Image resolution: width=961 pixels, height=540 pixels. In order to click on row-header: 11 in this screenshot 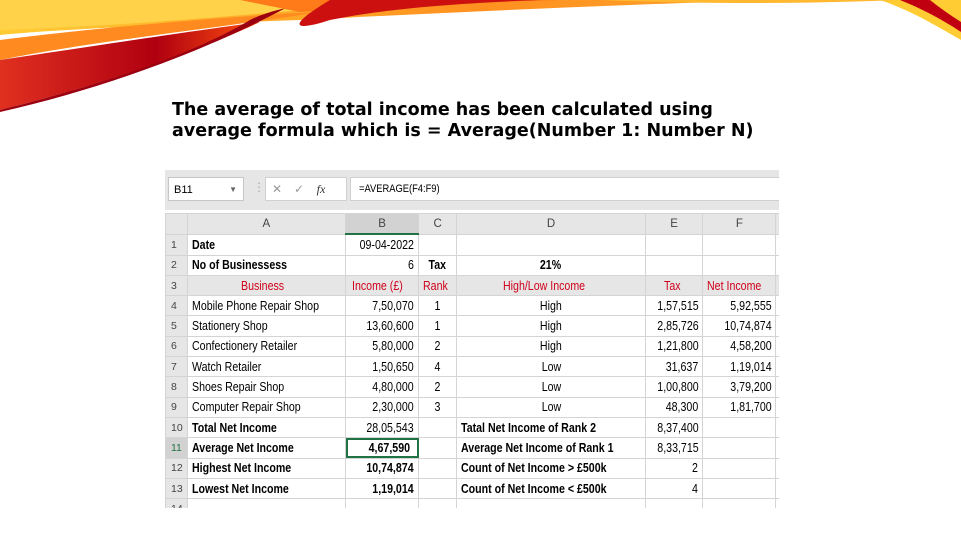, I will do `click(176, 448)`.